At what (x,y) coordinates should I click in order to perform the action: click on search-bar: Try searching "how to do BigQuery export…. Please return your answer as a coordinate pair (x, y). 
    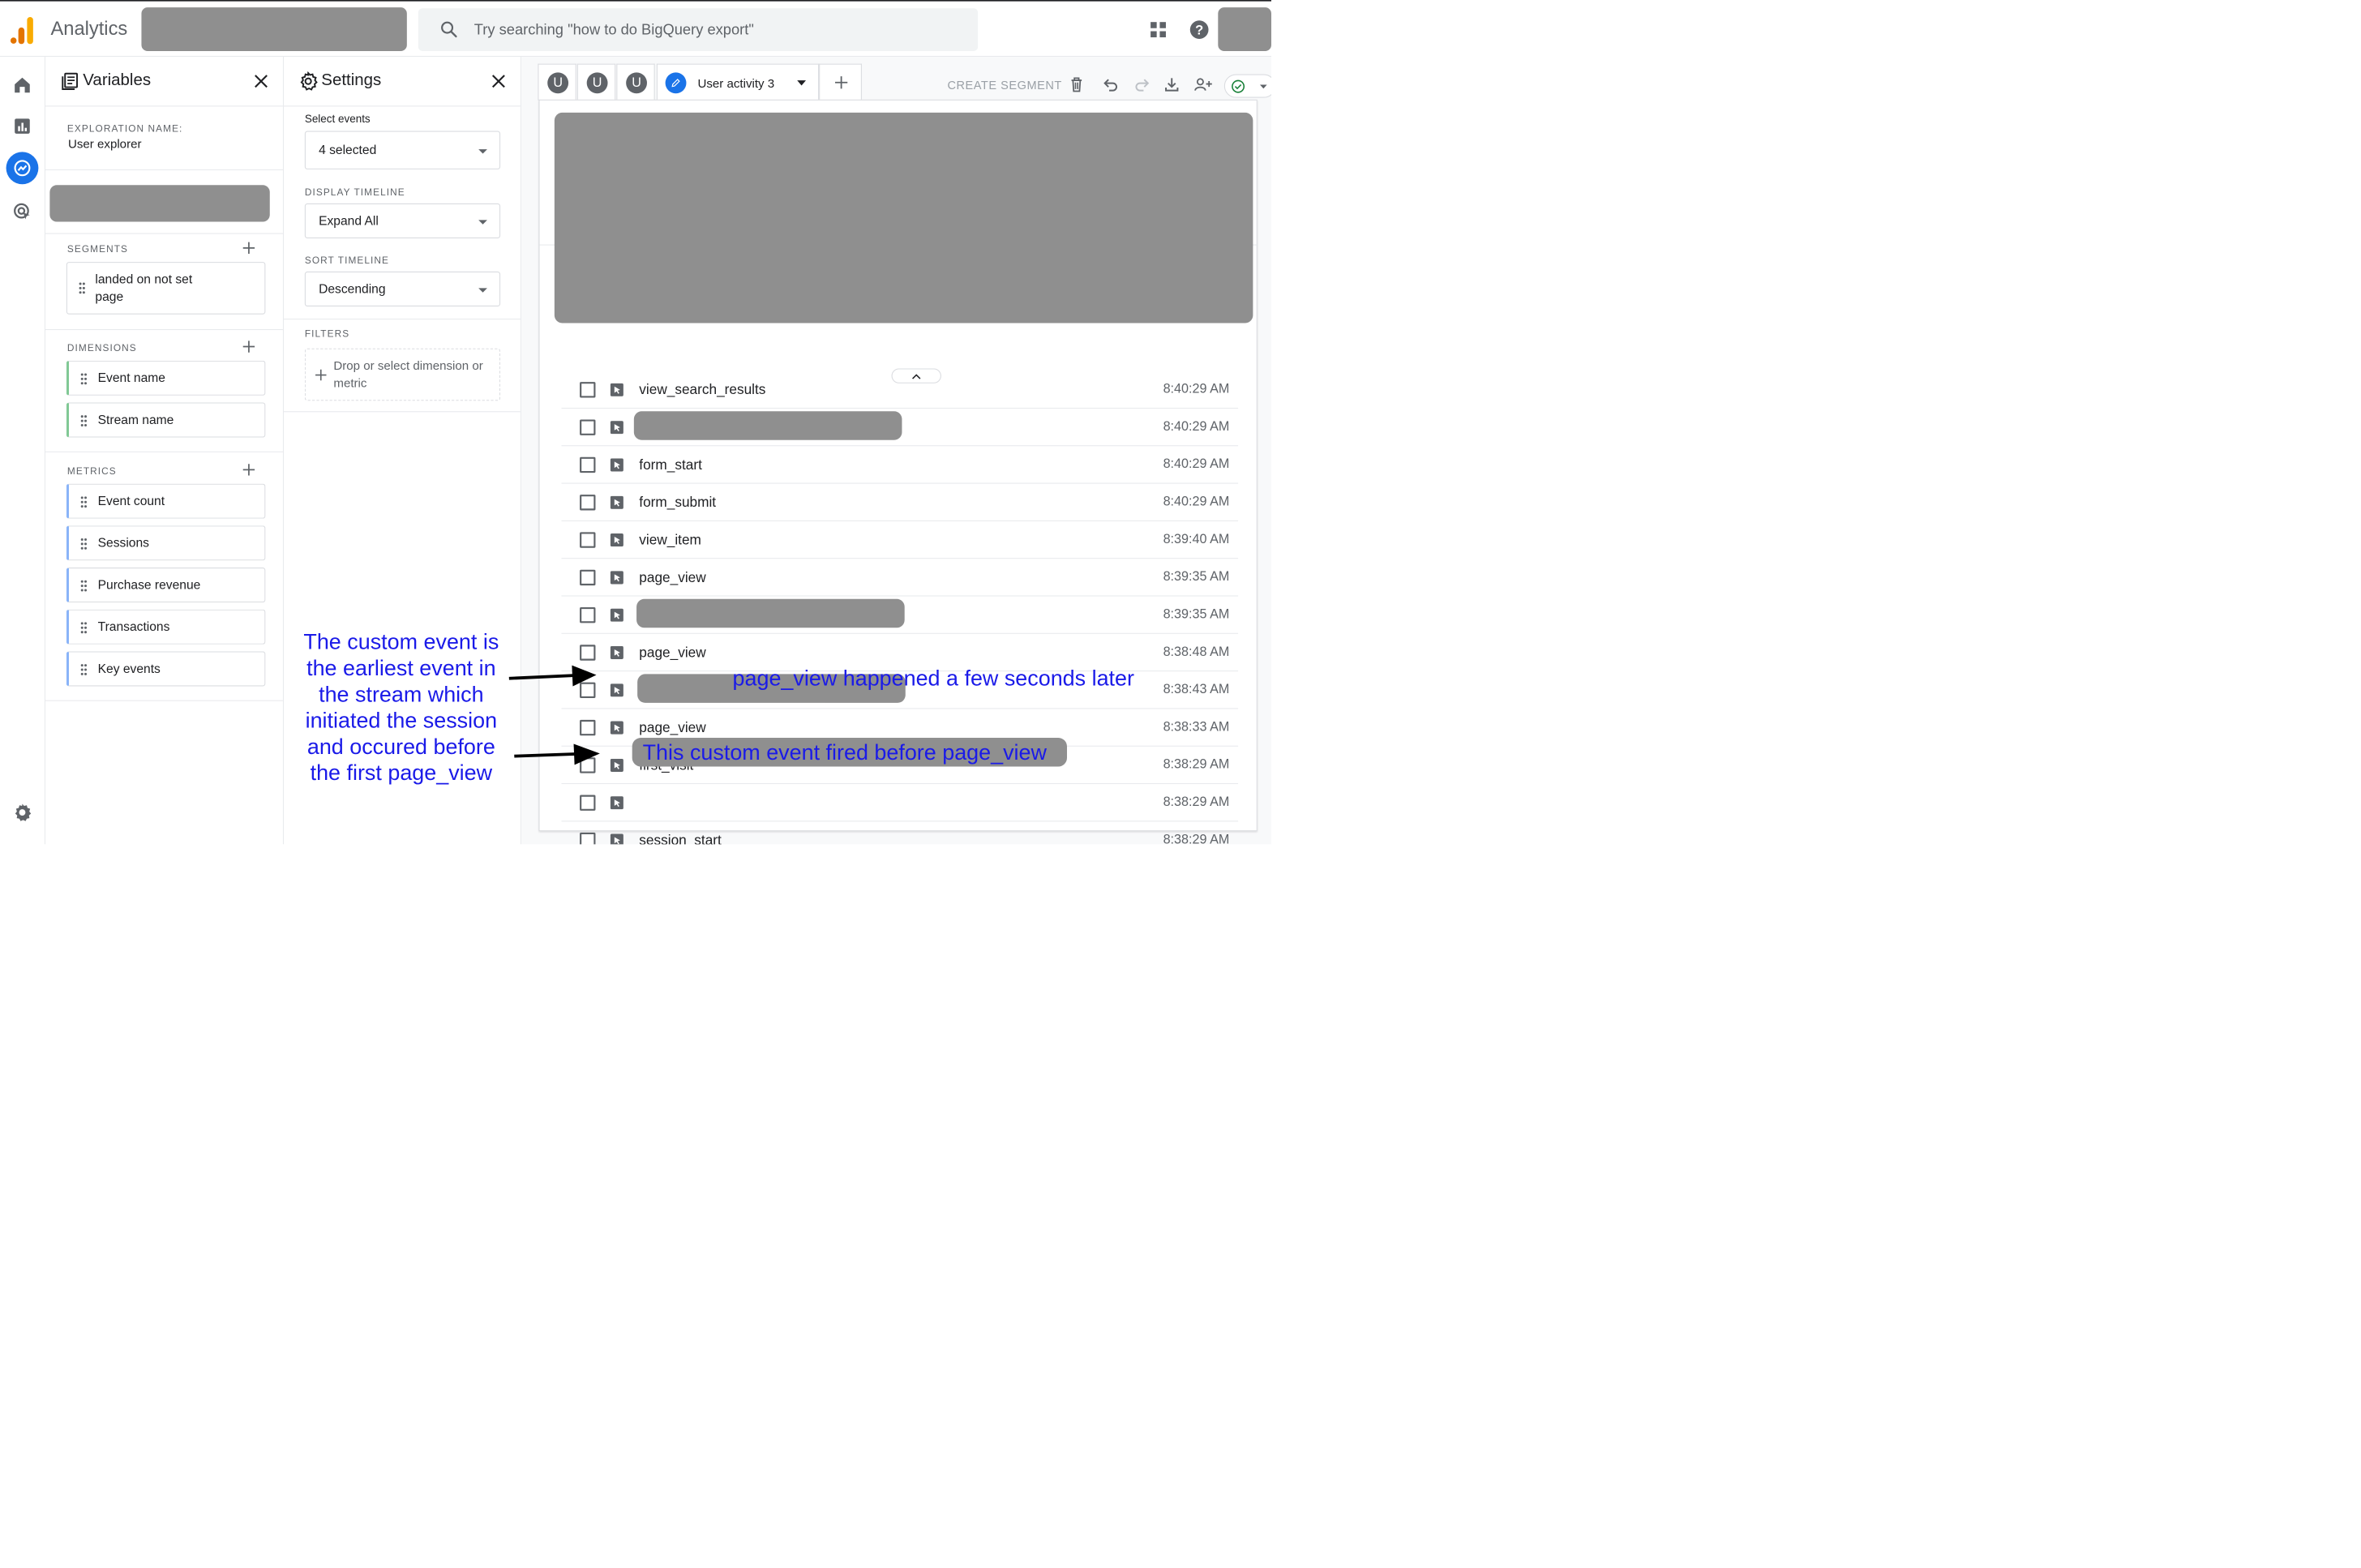
    Looking at the image, I should click on (698, 29).